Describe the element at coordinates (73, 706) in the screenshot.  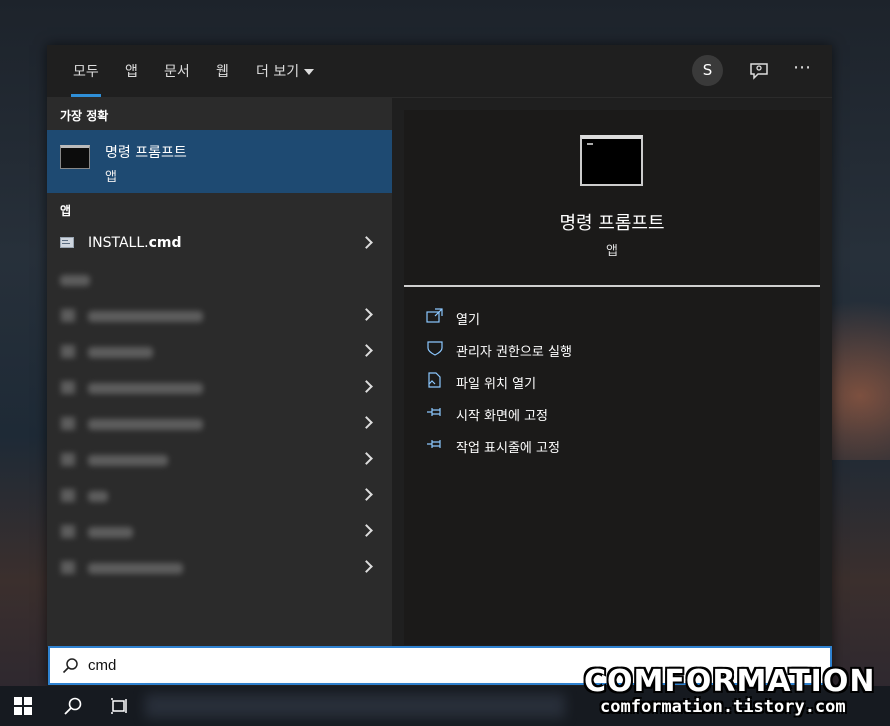
I see `taskbar-search-icon` at that location.